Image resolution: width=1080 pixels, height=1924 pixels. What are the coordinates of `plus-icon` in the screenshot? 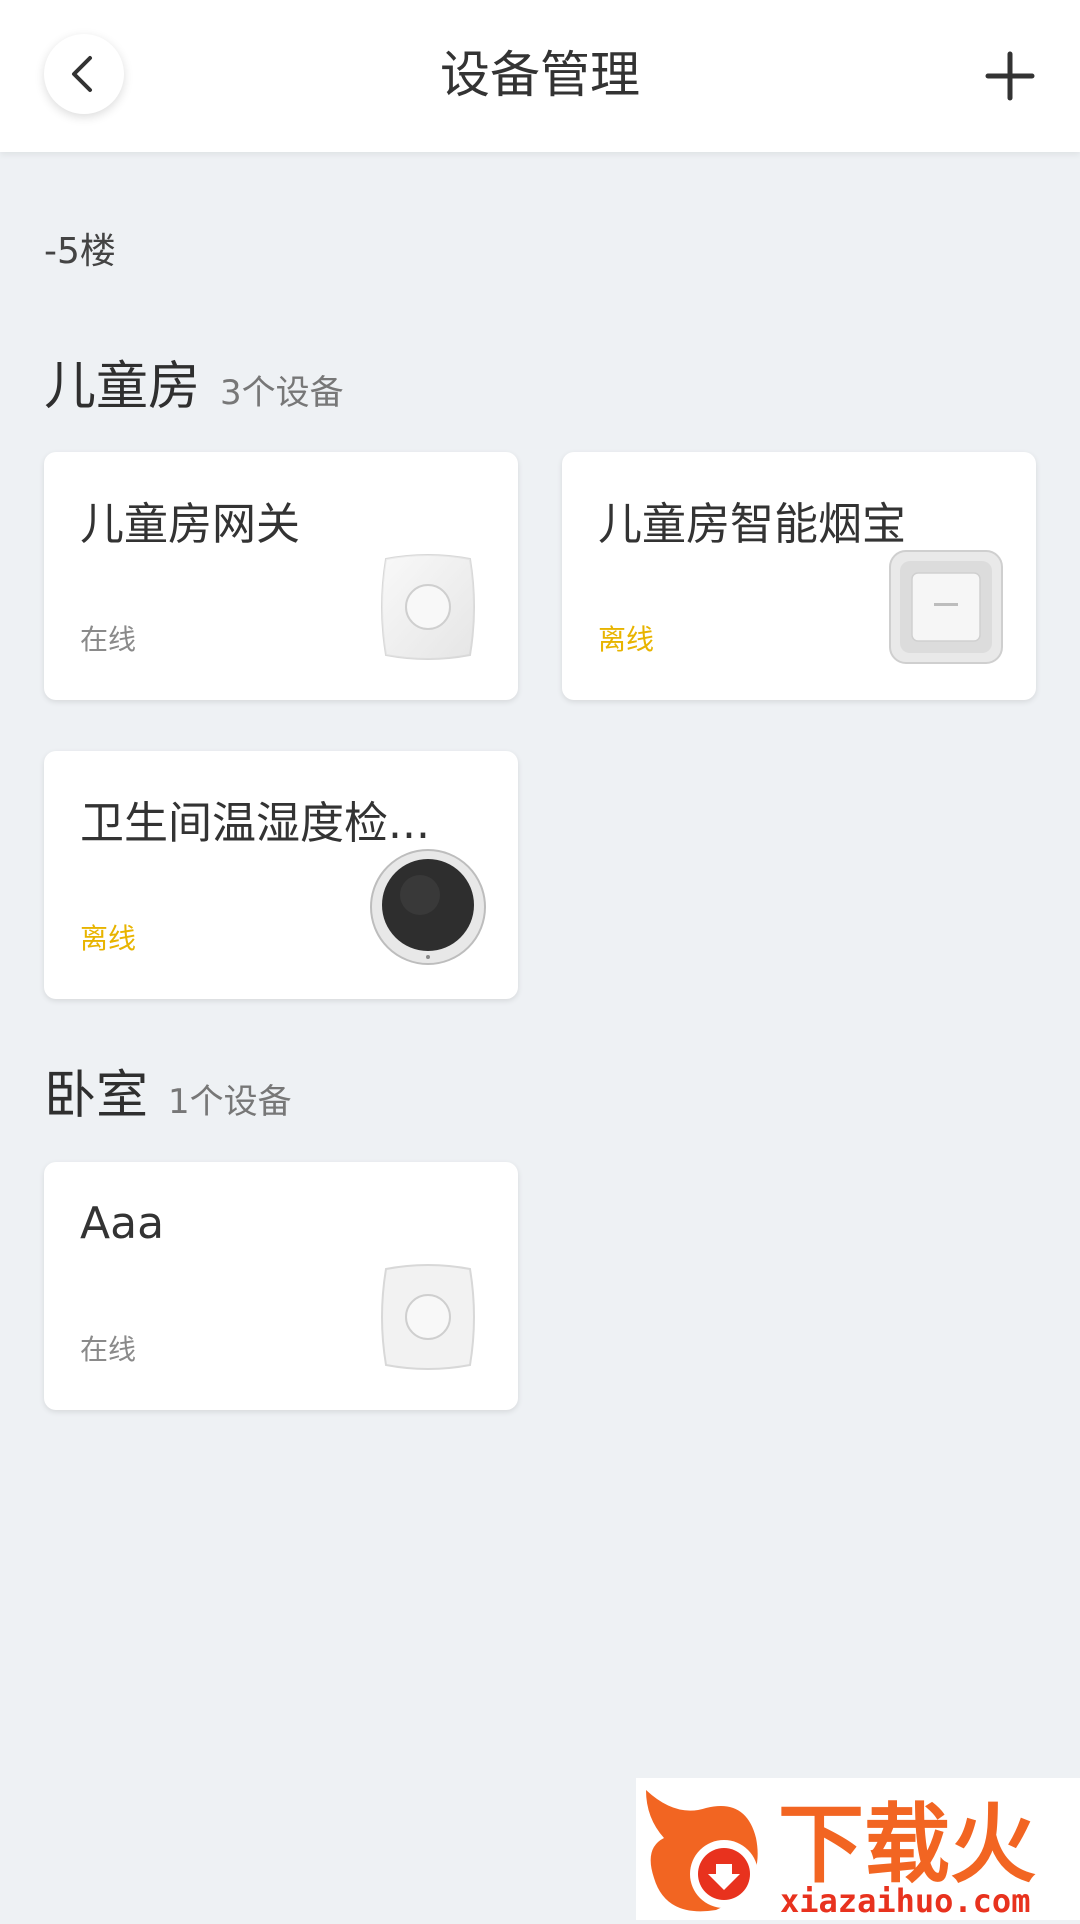 It's located at (1010, 76).